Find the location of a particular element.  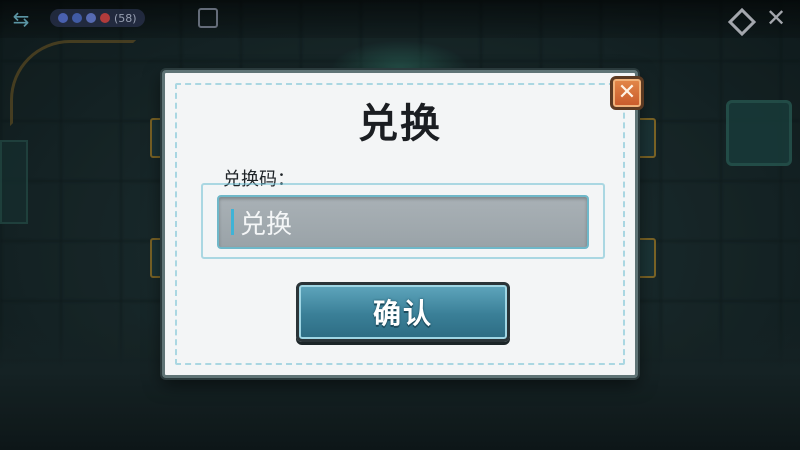

confirm-button: 确认 is located at coordinates (403, 312).